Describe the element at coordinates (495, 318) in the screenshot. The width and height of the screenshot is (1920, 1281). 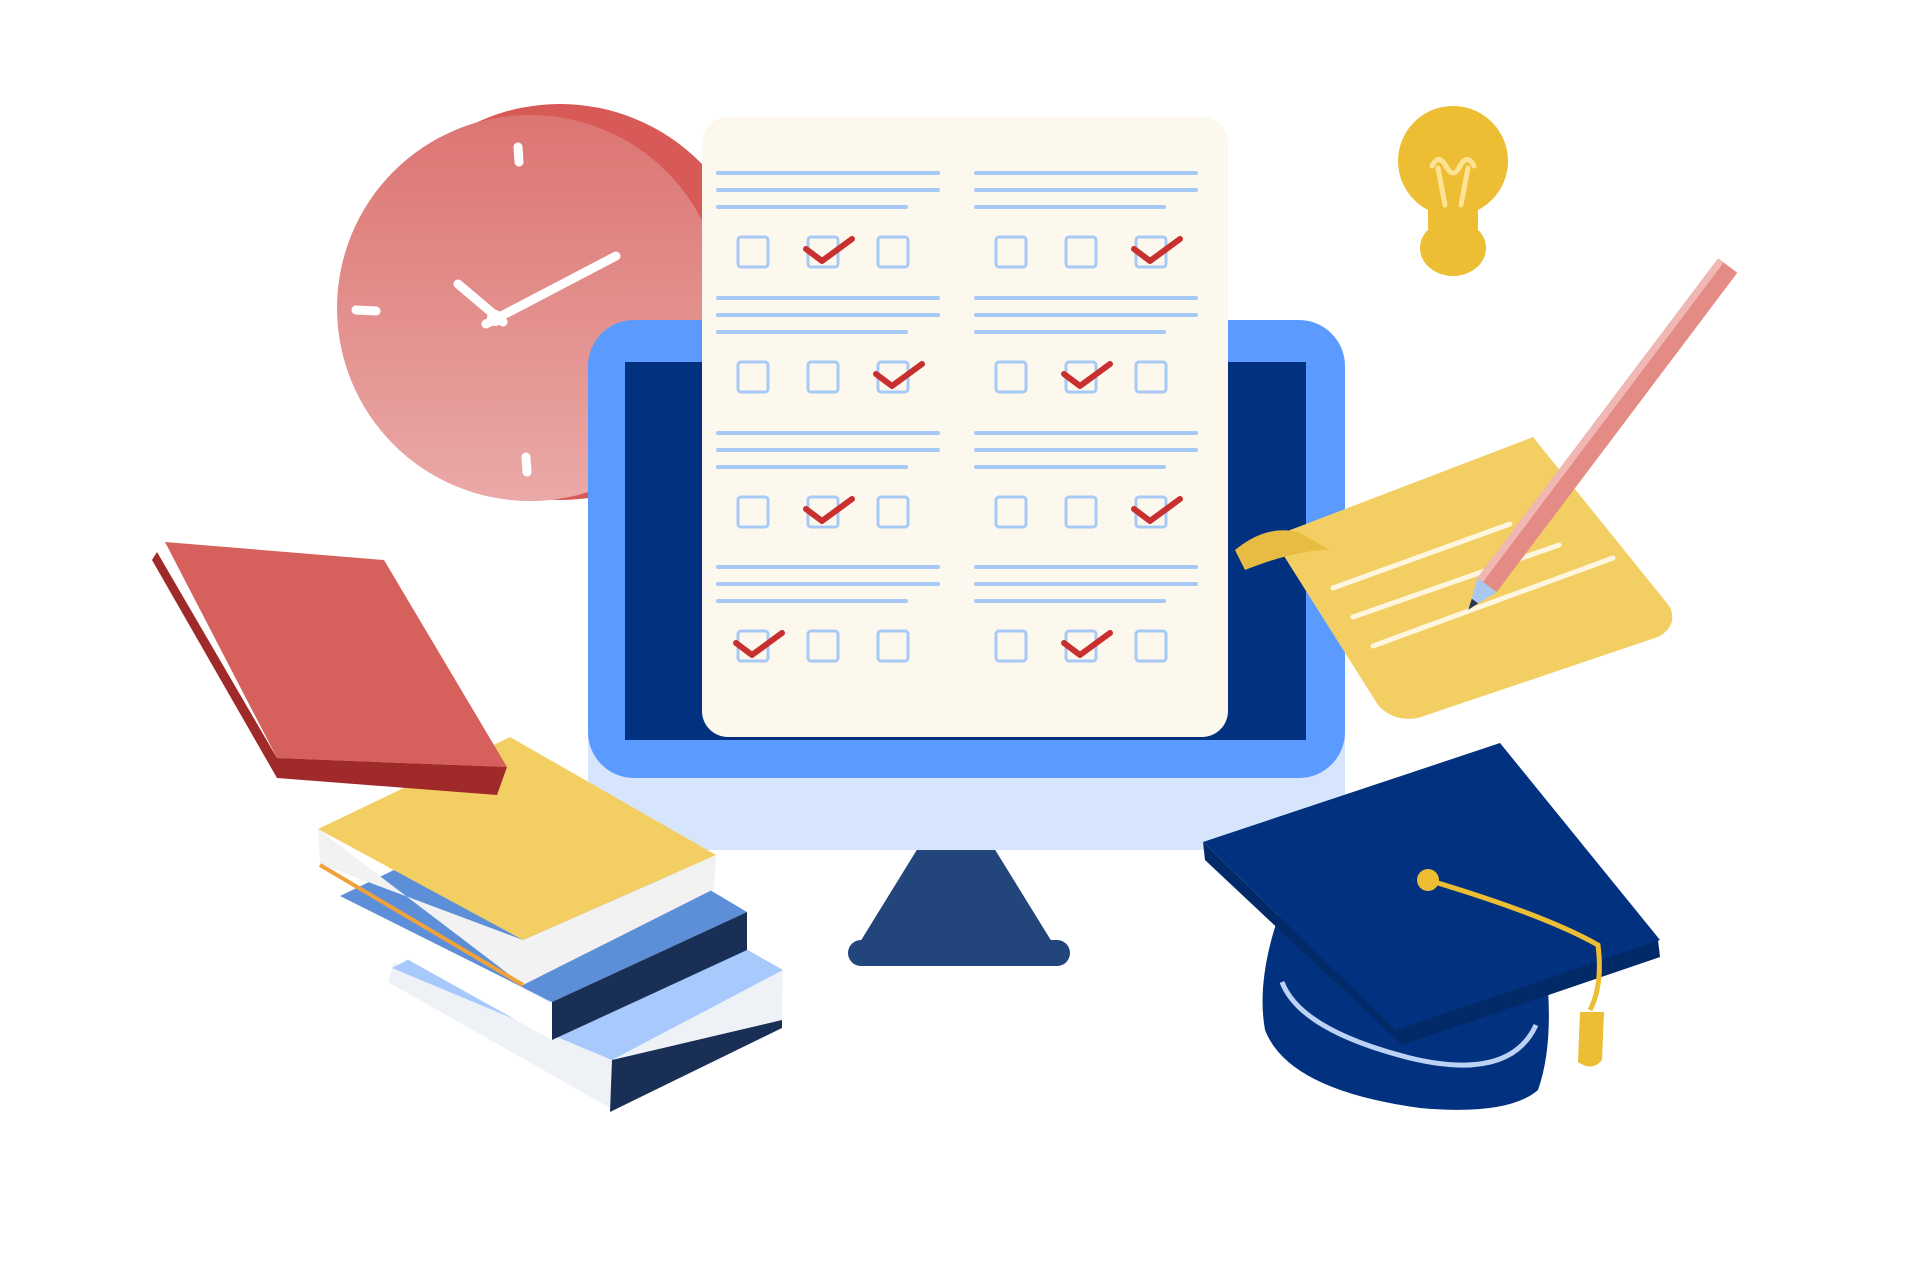
I see `clock-pivot` at that location.